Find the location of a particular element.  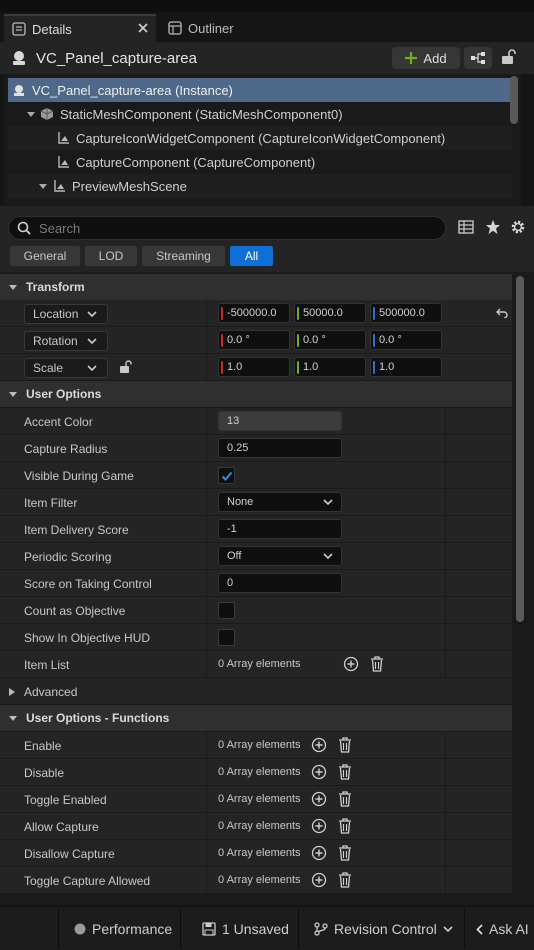

property-row-item-filter: Item Filter None is located at coordinates (256, 502).